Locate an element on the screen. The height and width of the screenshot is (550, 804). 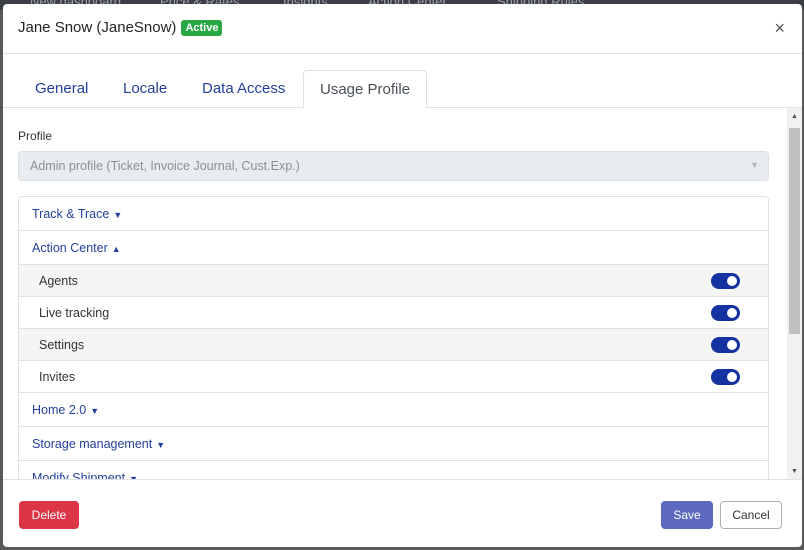
modal-header: Jane Snow (JaneSnow) Active × is located at coordinates (402, 29).